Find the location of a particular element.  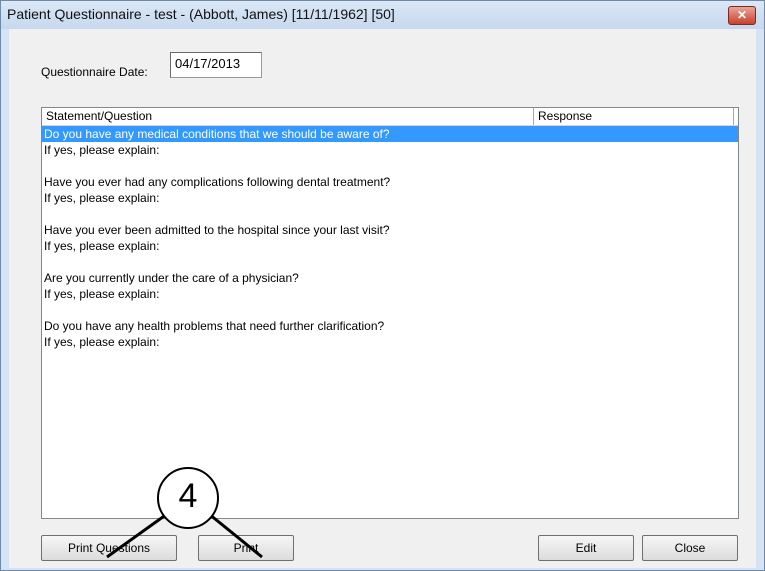

questionnaire-date-field: 04/17/2013 is located at coordinates (216, 65).